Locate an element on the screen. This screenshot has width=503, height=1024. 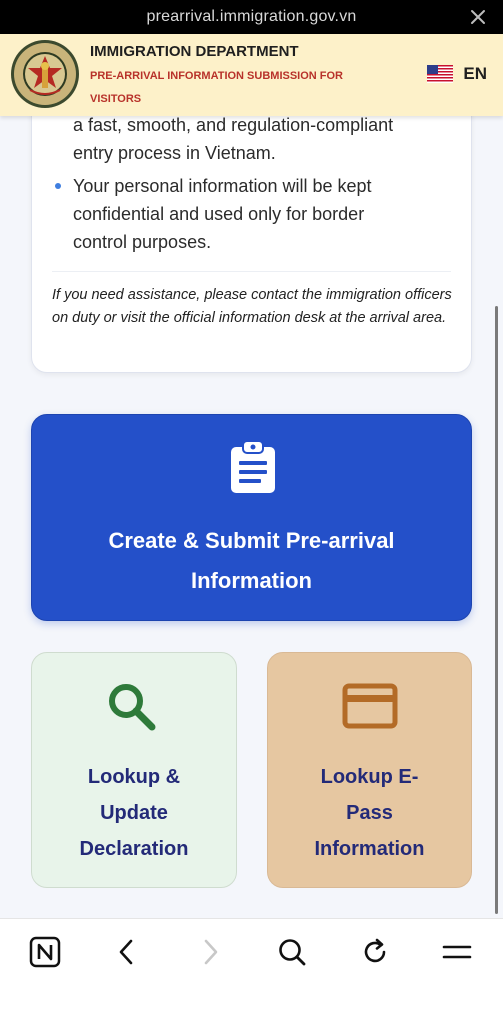
bullet-dot is located at coordinates (58, 186).